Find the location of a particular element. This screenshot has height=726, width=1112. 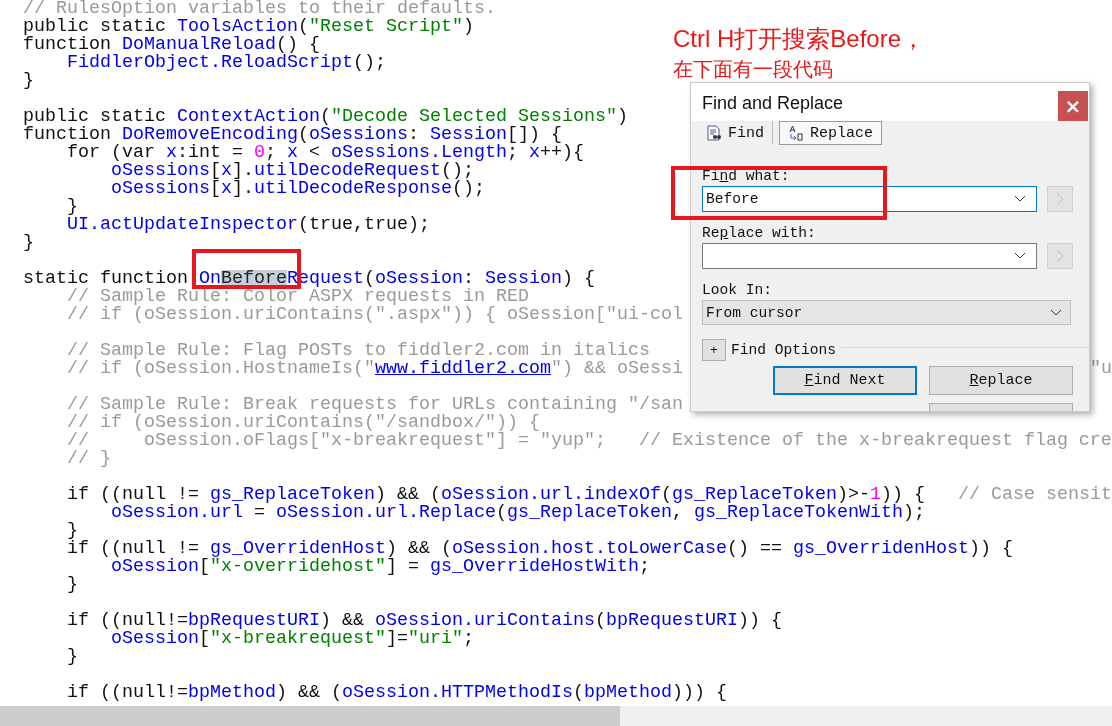

code-line: function DoManualReload() { is located at coordinates (171, 45).